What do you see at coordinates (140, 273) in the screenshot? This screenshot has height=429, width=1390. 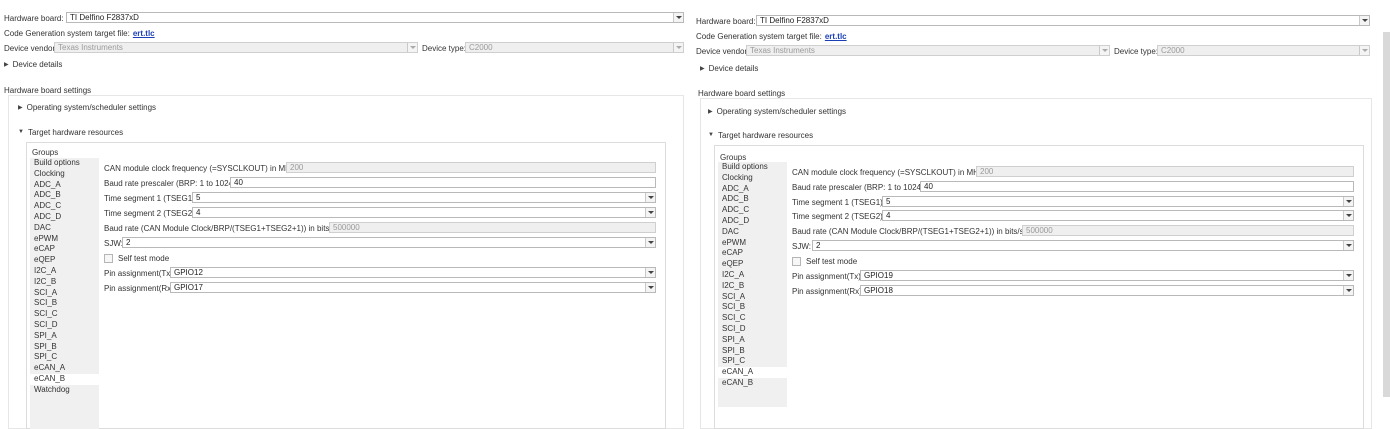 I see `tx-label: Pin assignment(Tx):` at bounding box center [140, 273].